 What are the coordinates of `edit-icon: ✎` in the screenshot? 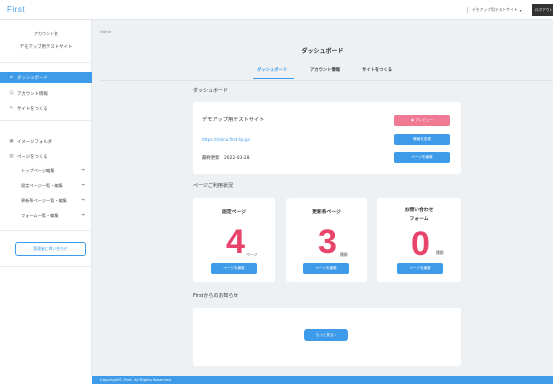 It's located at (11, 108).